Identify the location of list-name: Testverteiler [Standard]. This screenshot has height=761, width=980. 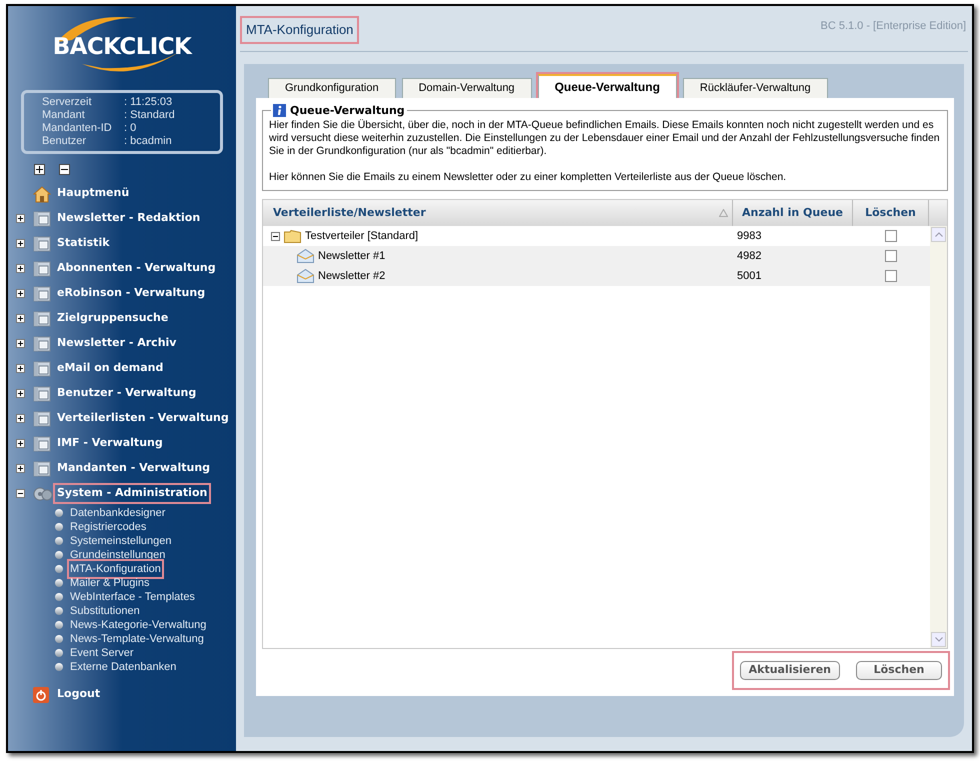
(361, 236).